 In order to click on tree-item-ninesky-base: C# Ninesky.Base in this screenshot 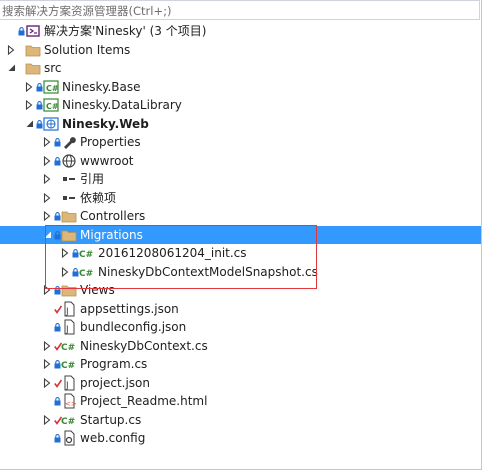, I will do `click(241, 87)`.